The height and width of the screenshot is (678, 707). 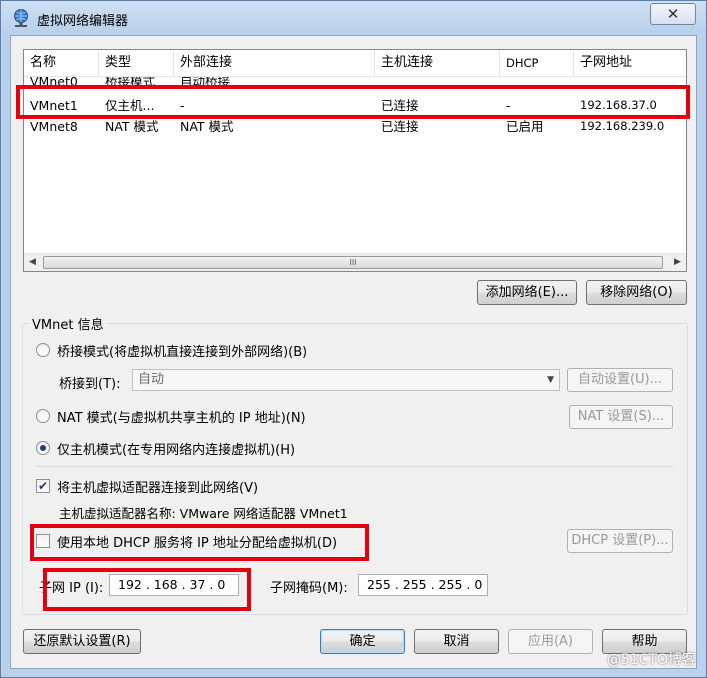 I want to click on column-header-type: 类型, so click(x=136, y=63).